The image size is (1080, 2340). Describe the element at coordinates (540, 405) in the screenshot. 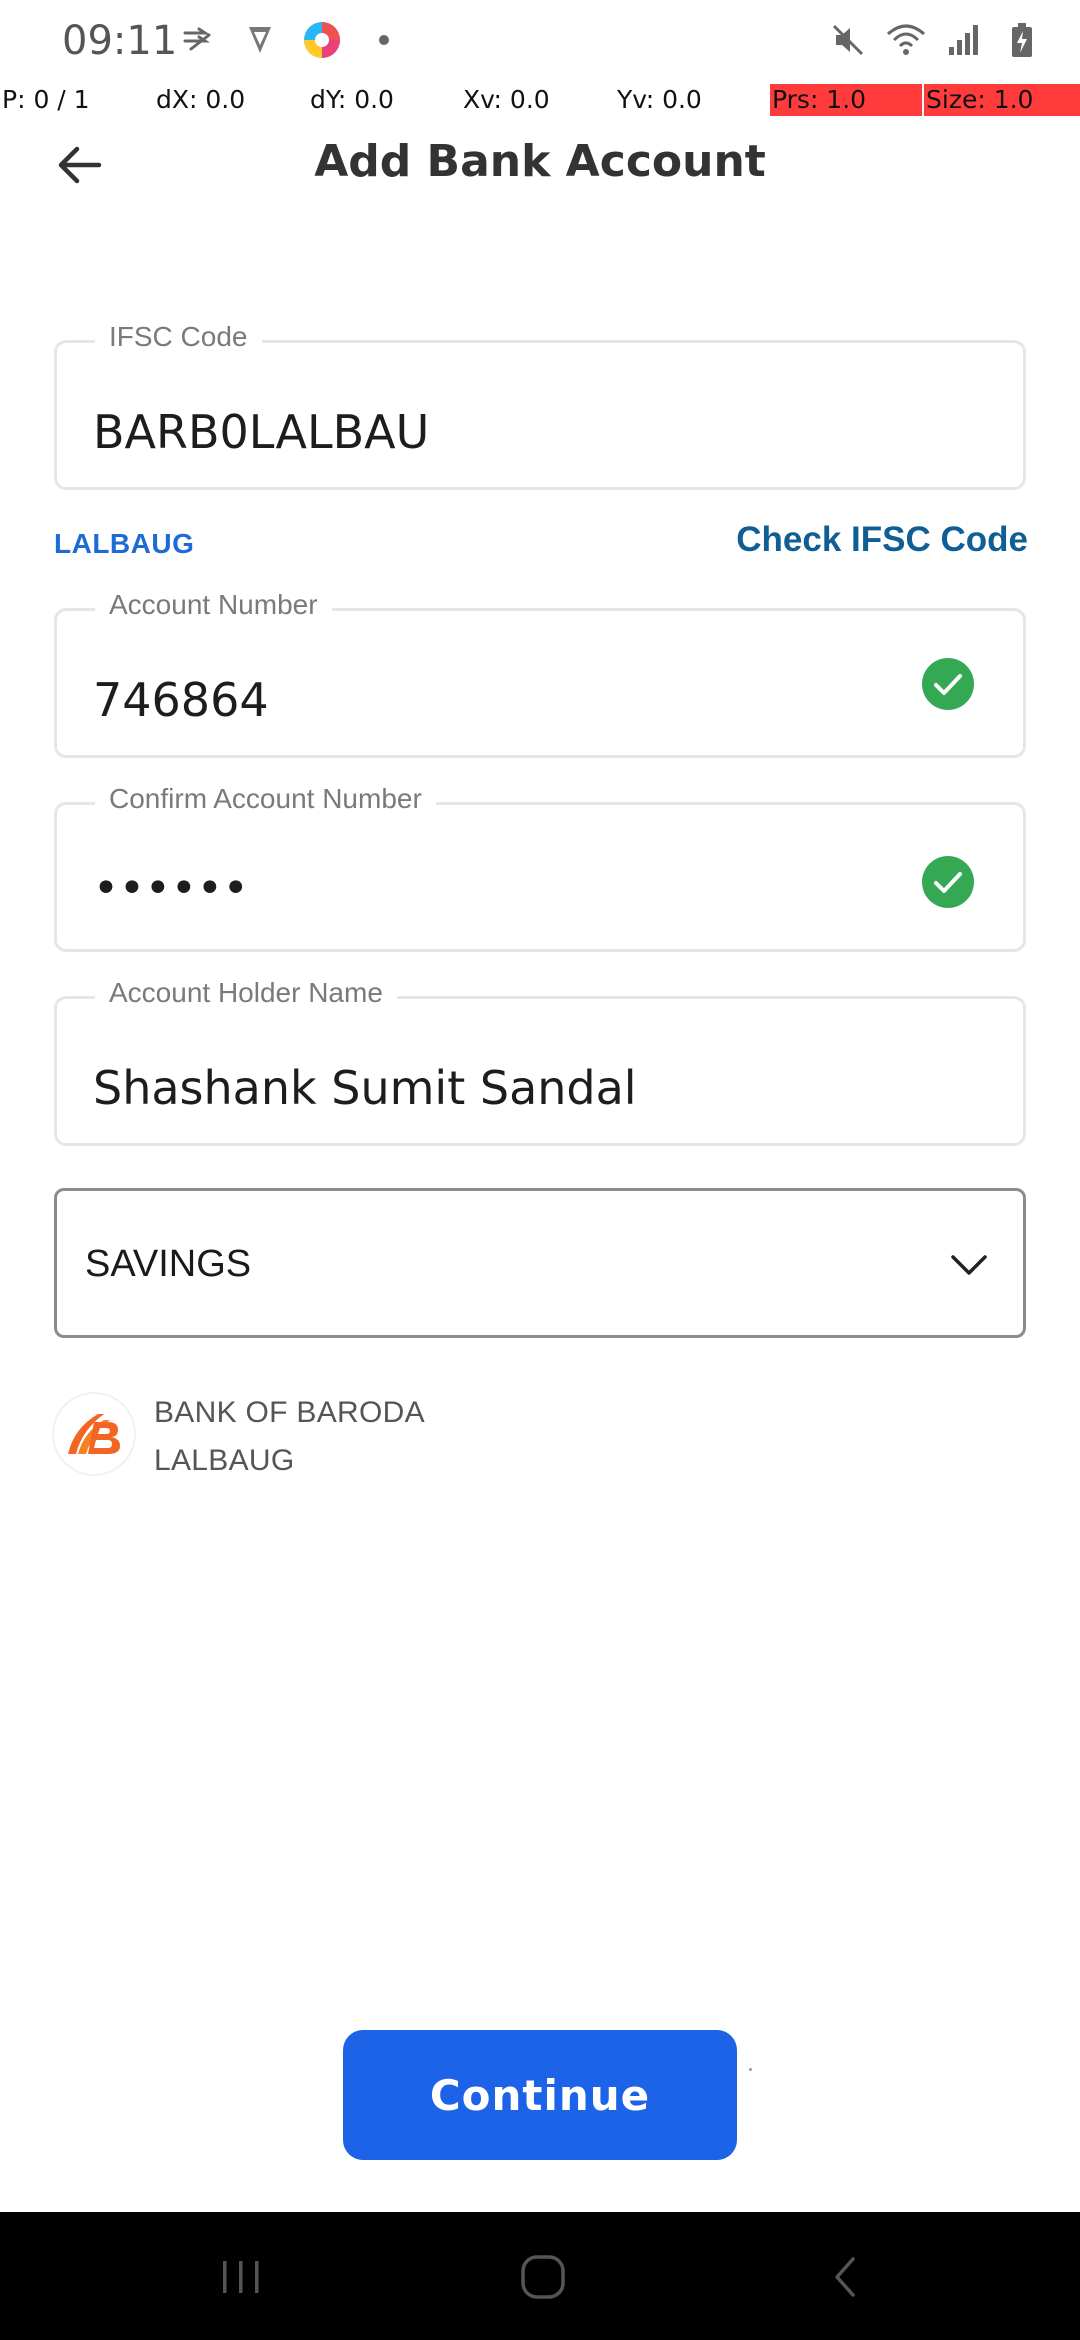

I see `ifsc-code-field: IFSC Code BARB0LALBAU` at that location.